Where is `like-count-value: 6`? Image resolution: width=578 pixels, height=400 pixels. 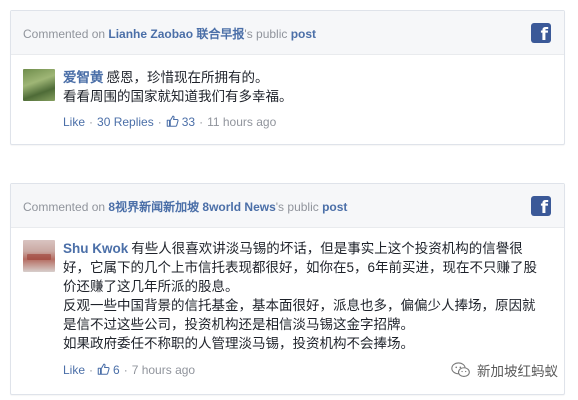 like-count-value: 6 is located at coordinates (116, 370).